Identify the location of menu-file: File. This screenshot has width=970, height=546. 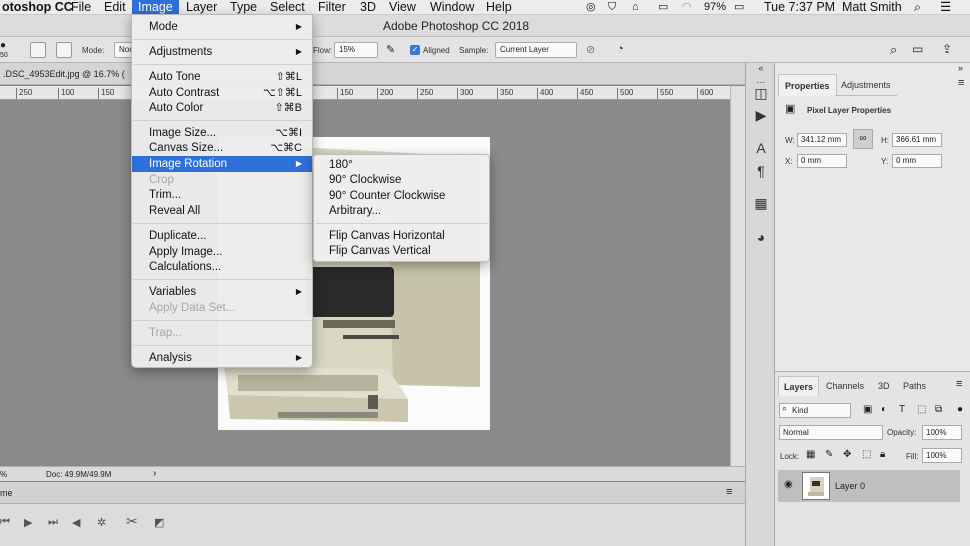
(81, 7).